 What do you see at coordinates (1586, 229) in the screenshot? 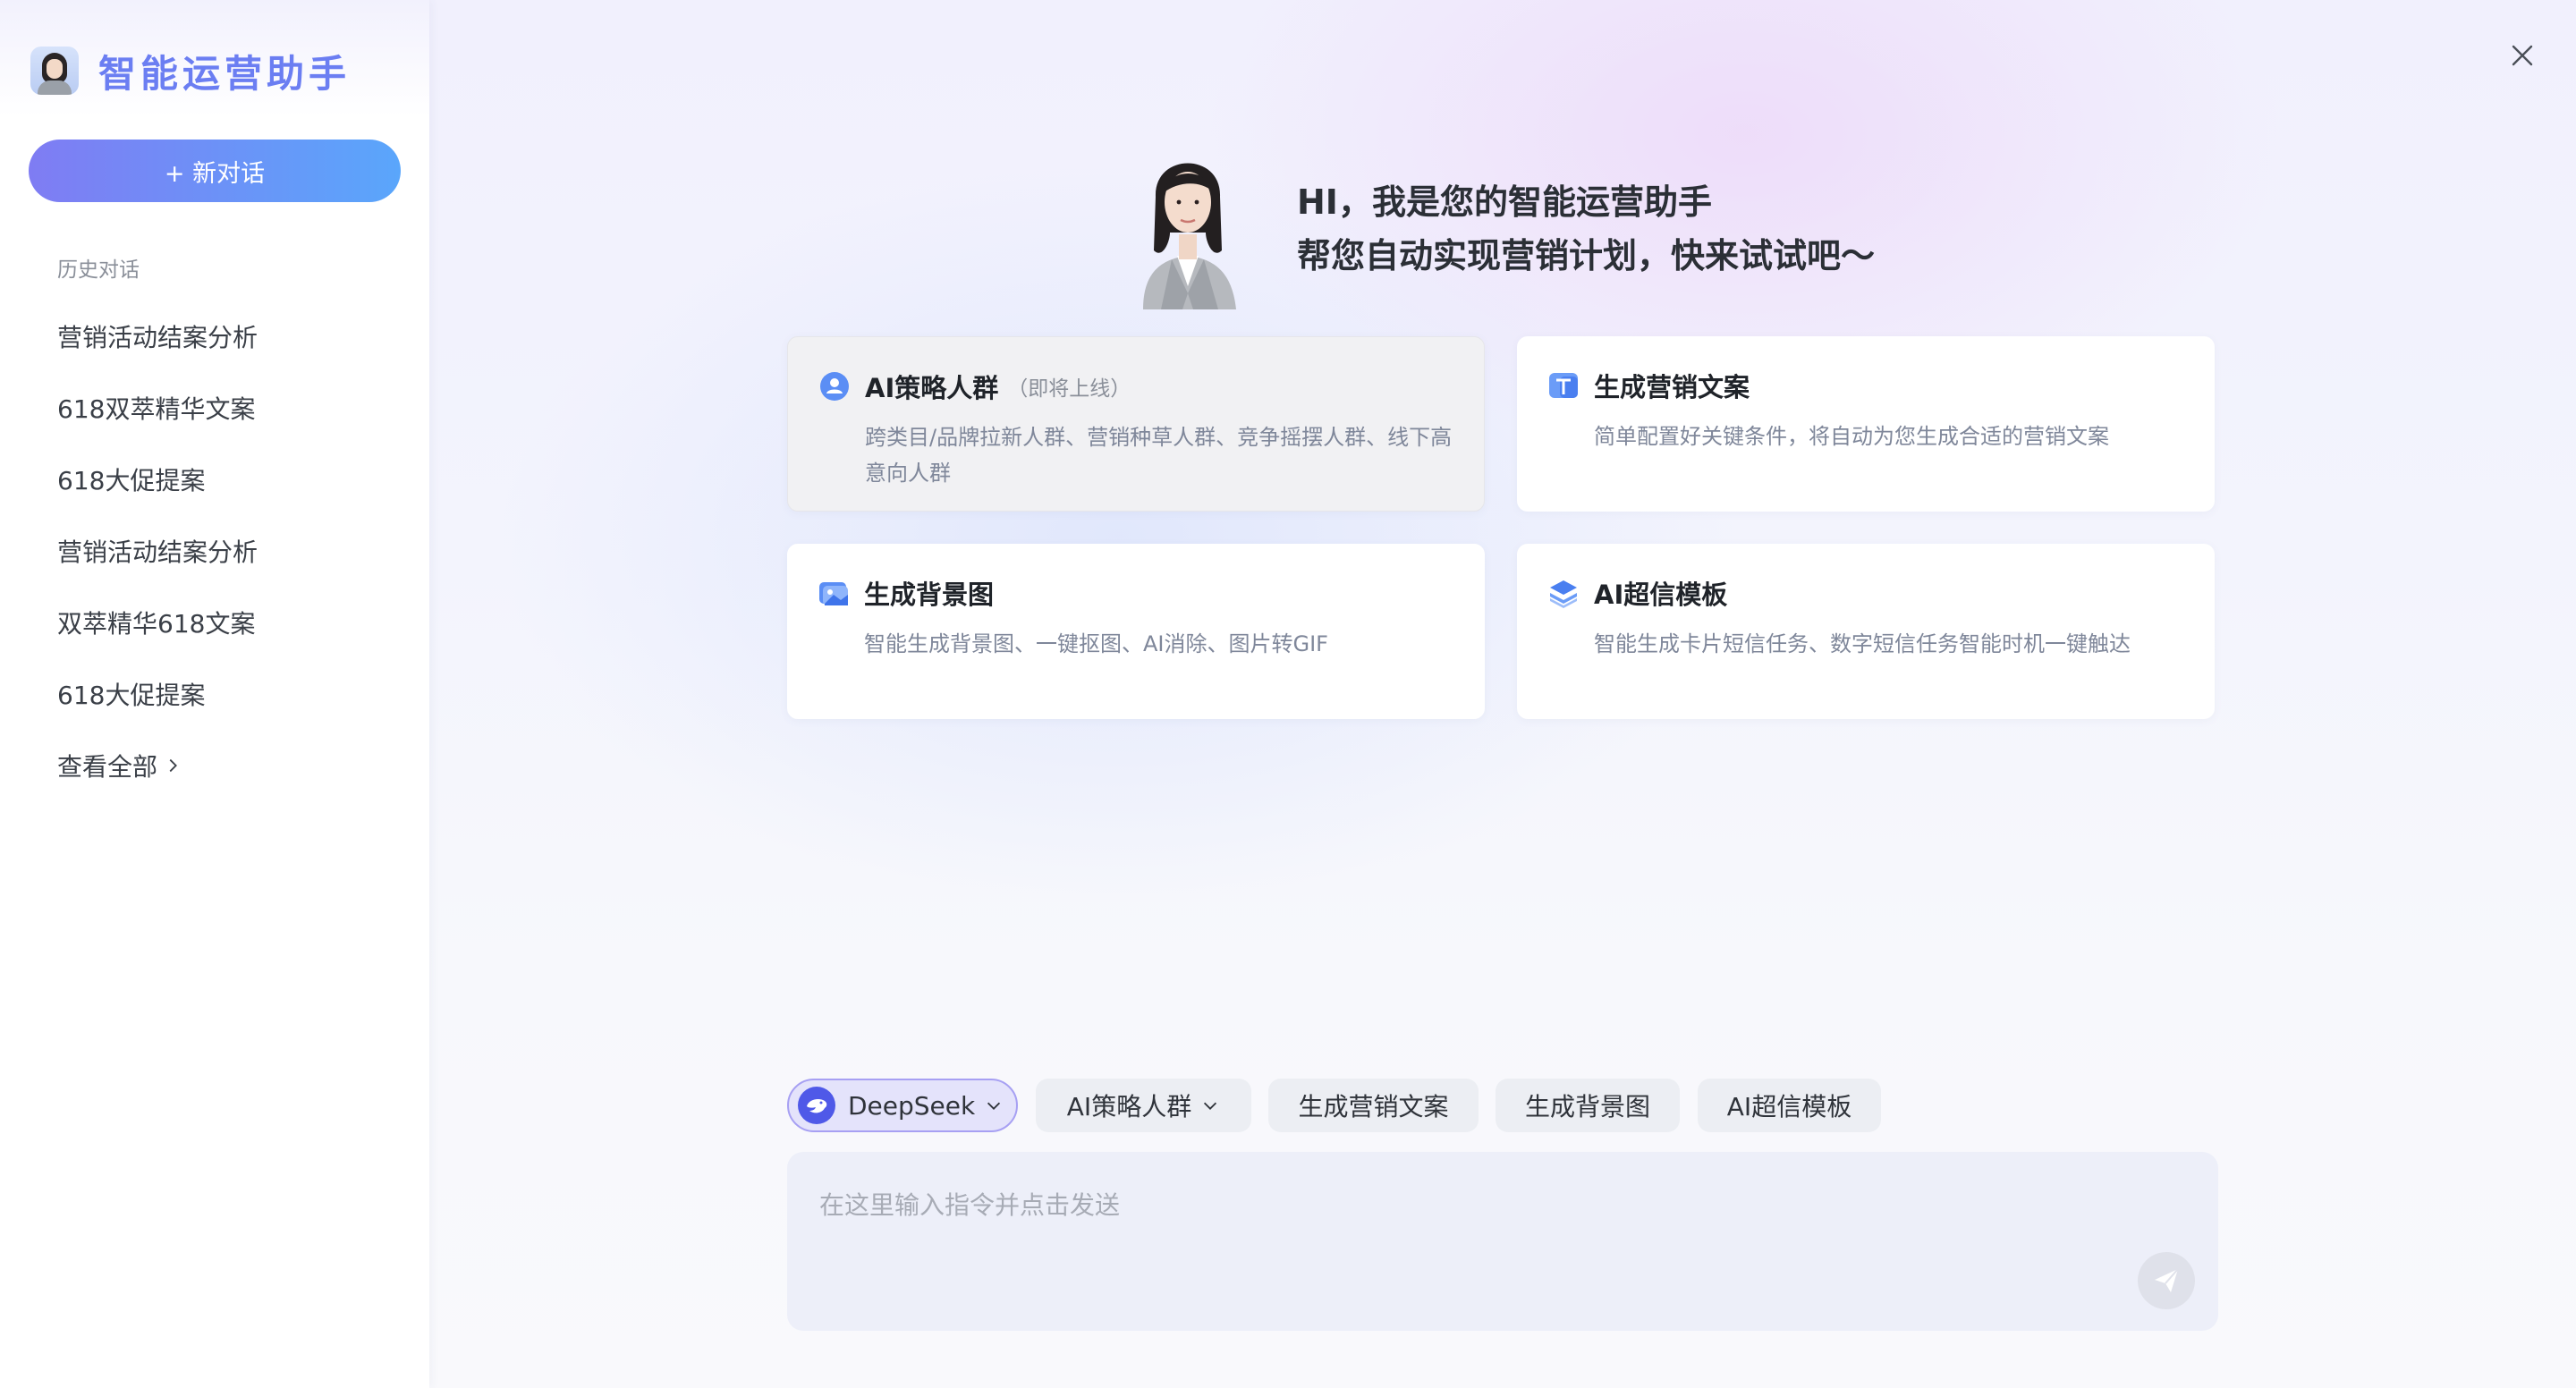
I see `welcome-message: HI，我是您的智能运营助手 帮您自动实现营销计划，快来试试吧～` at bounding box center [1586, 229].